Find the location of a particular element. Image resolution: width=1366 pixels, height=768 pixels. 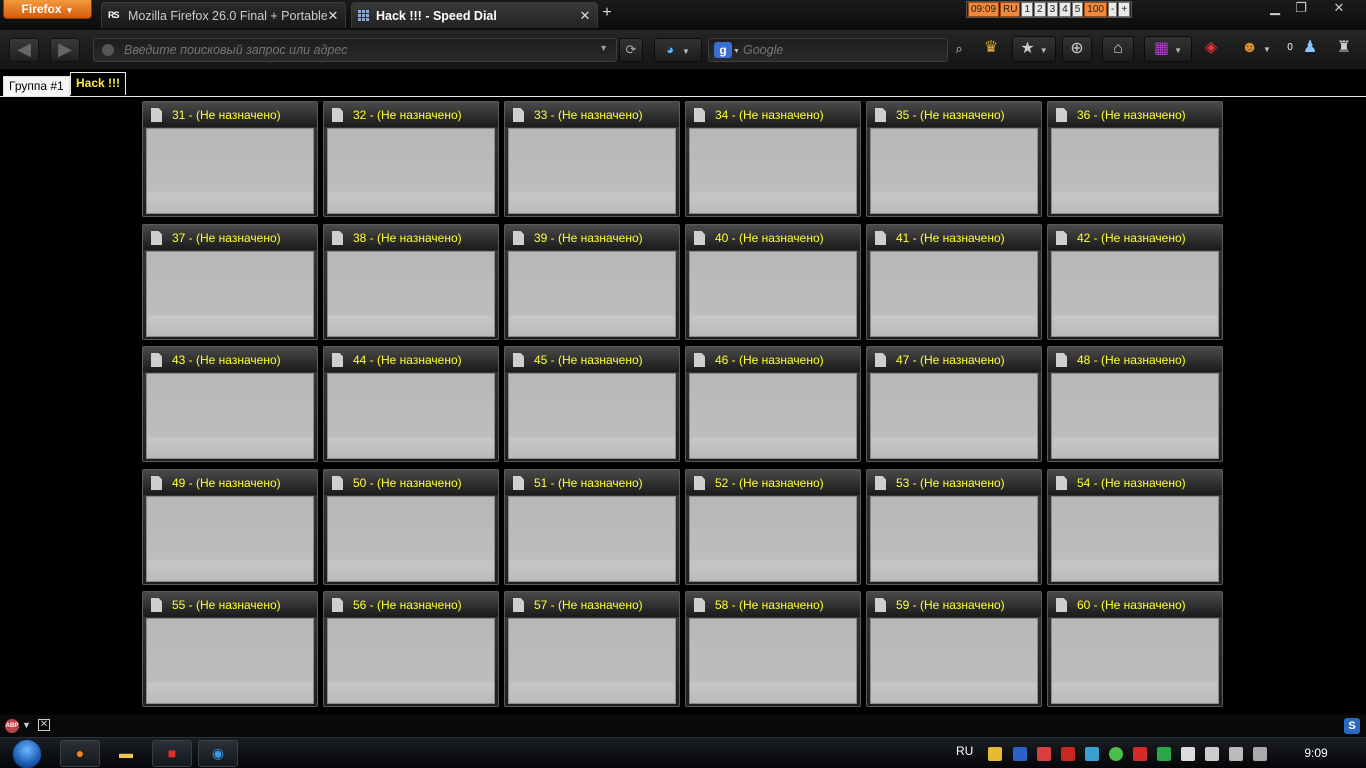

forward-button: ▶ is located at coordinates (65, 50).